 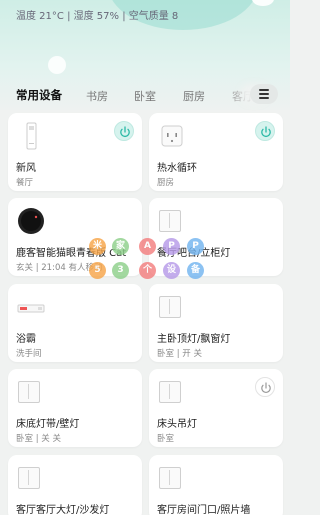 What do you see at coordinates (48, 424) in the screenshot?
I see `device-name: 床底灯带/壁灯` at bounding box center [48, 424].